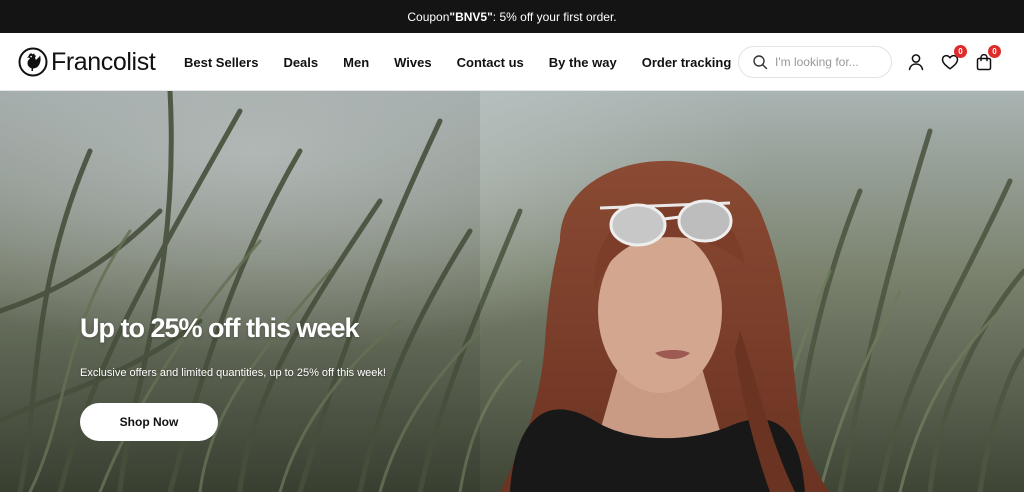 The width and height of the screenshot is (1024, 492). I want to click on search-box, so click(815, 62).